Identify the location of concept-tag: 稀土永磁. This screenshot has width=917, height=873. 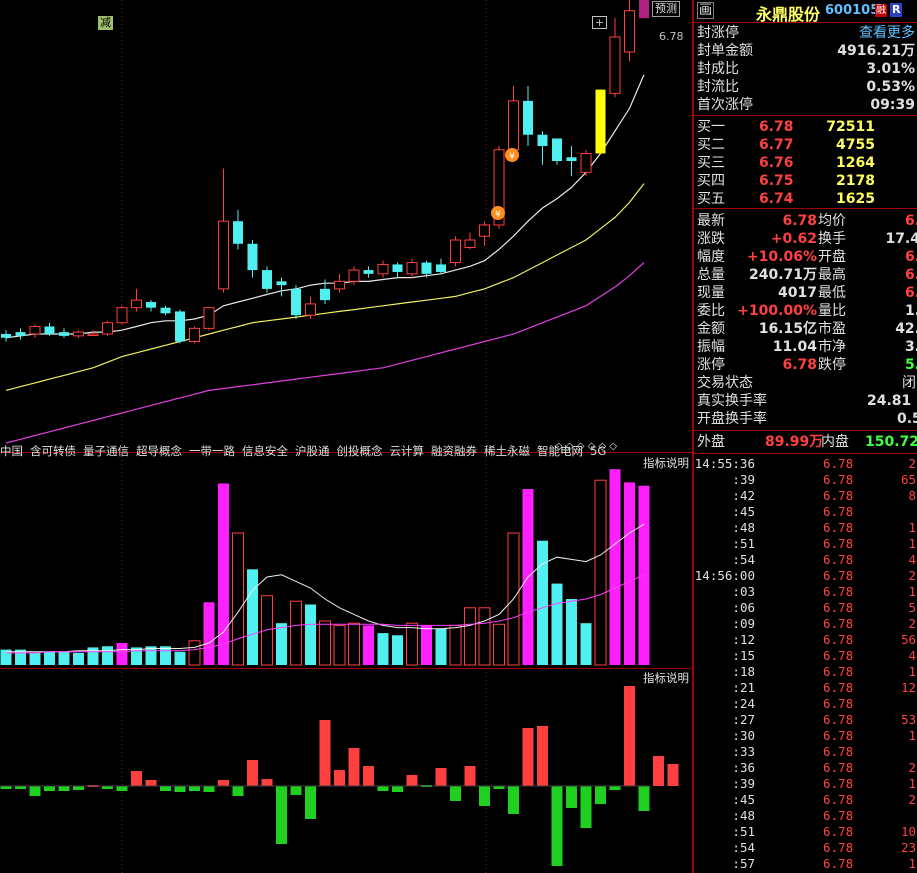
(507, 451).